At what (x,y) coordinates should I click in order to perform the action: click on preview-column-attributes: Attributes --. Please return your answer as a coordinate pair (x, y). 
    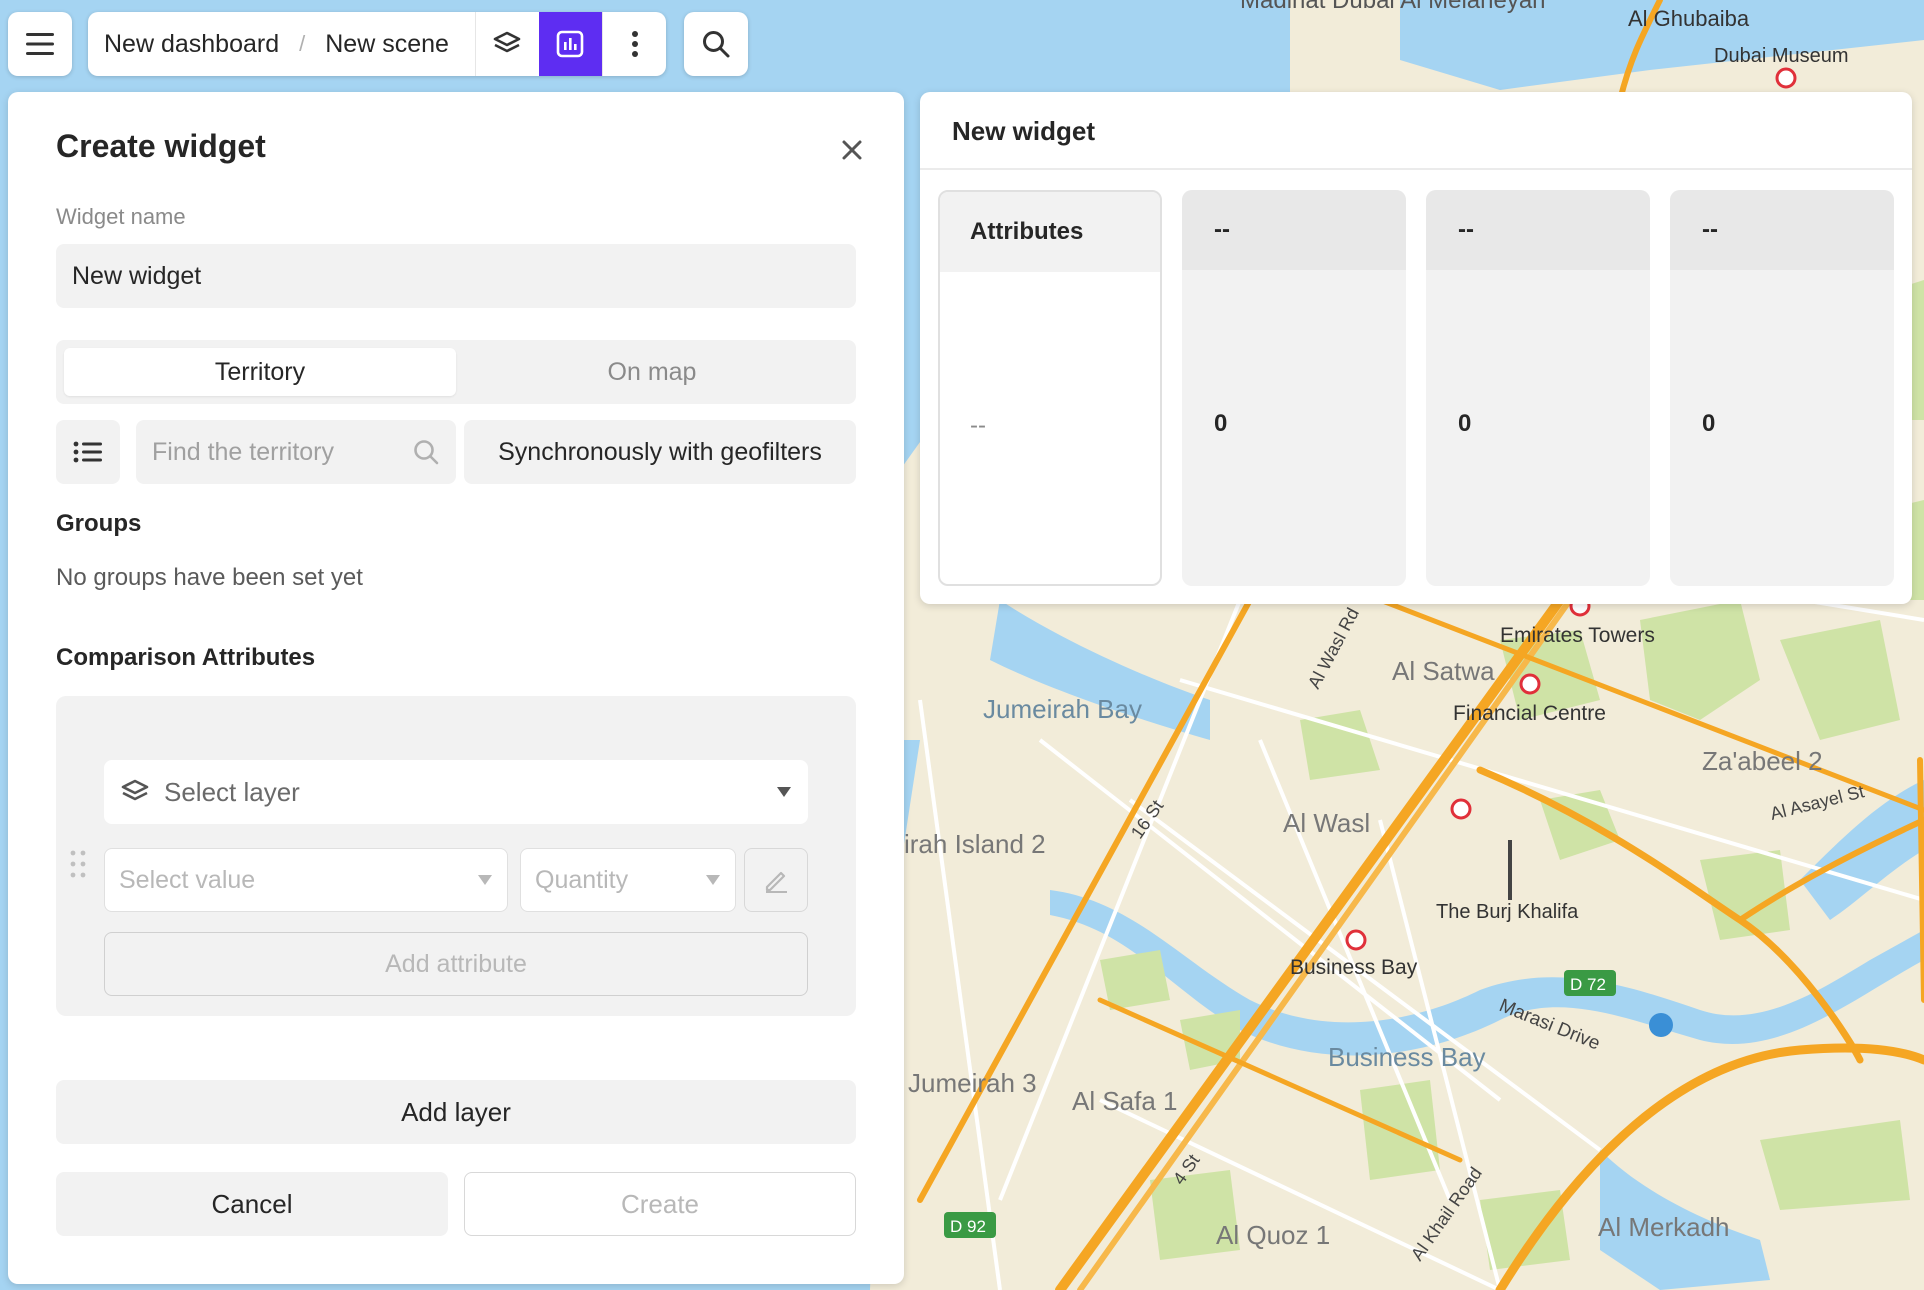
    Looking at the image, I should click on (1050, 388).